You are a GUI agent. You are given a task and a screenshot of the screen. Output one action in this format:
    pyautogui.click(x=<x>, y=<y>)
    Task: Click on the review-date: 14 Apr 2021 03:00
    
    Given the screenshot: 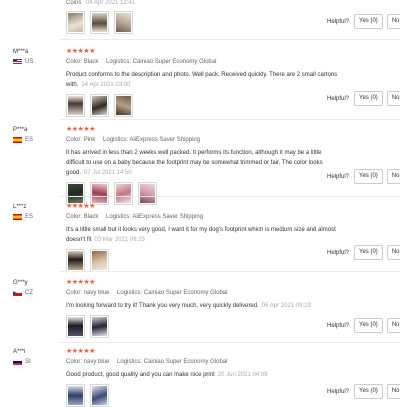 What is the action you would take?
    pyautogui.click(x=106, y=85)
    